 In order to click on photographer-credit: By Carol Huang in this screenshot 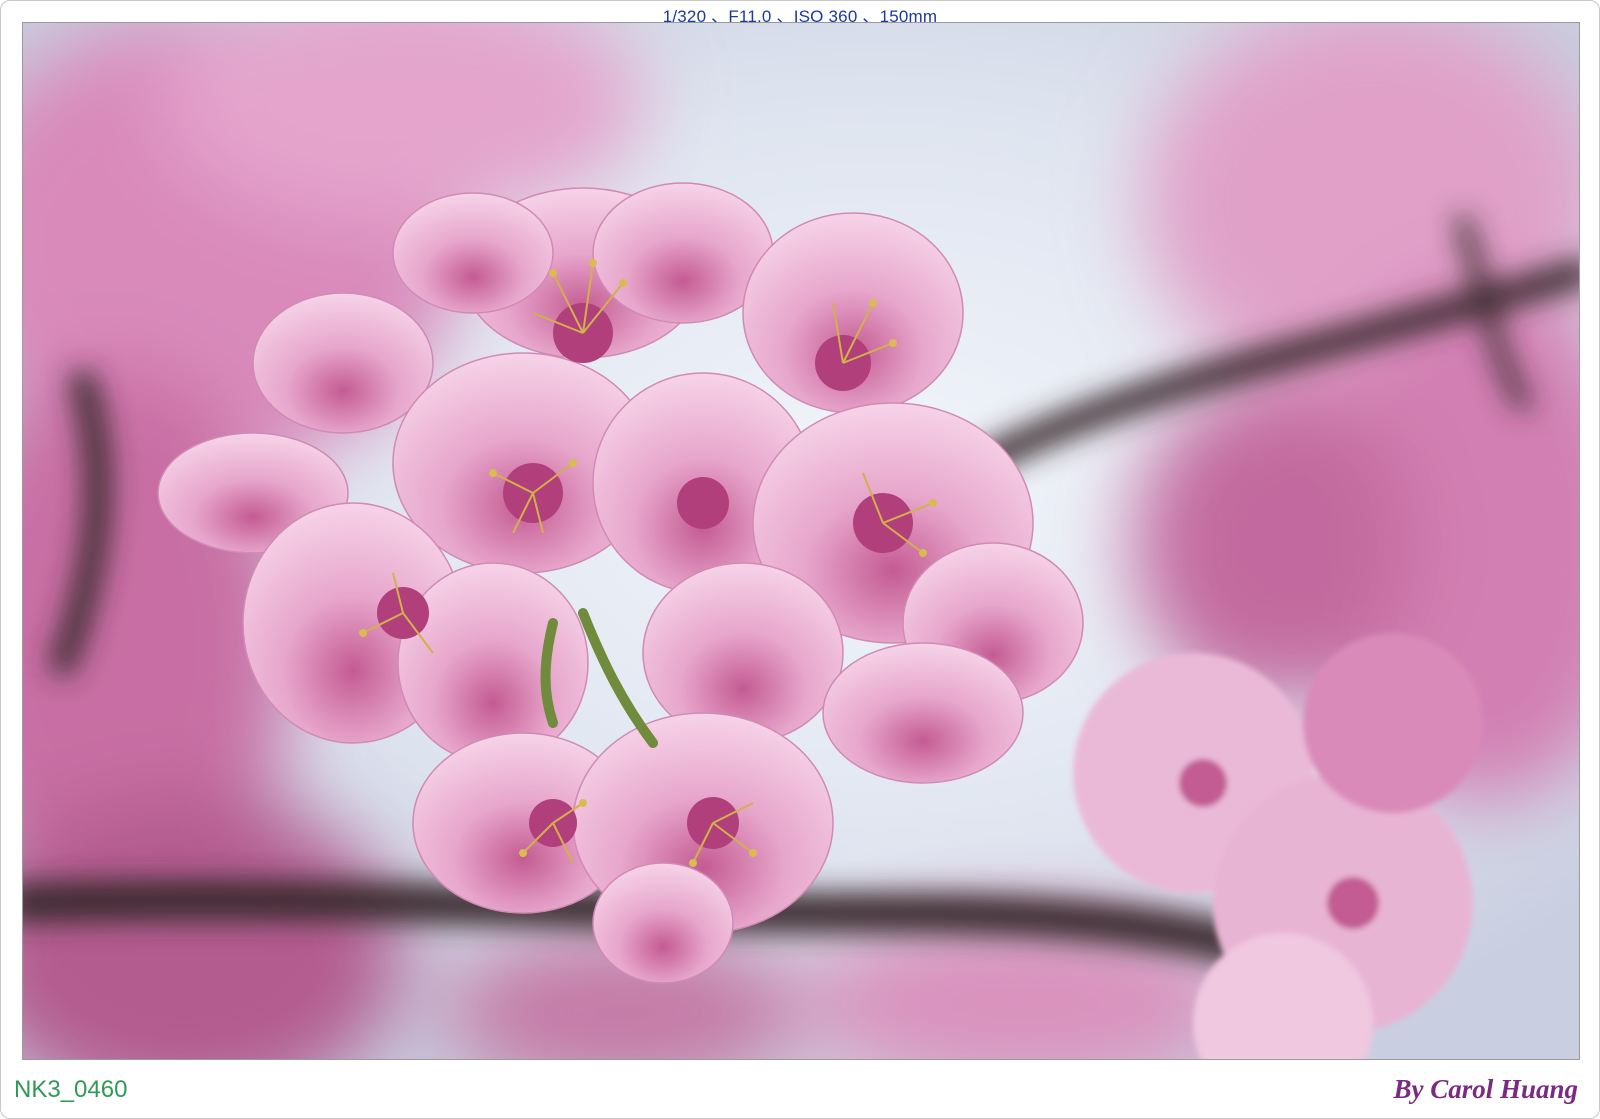, I will do `click(1485, 1089)`.